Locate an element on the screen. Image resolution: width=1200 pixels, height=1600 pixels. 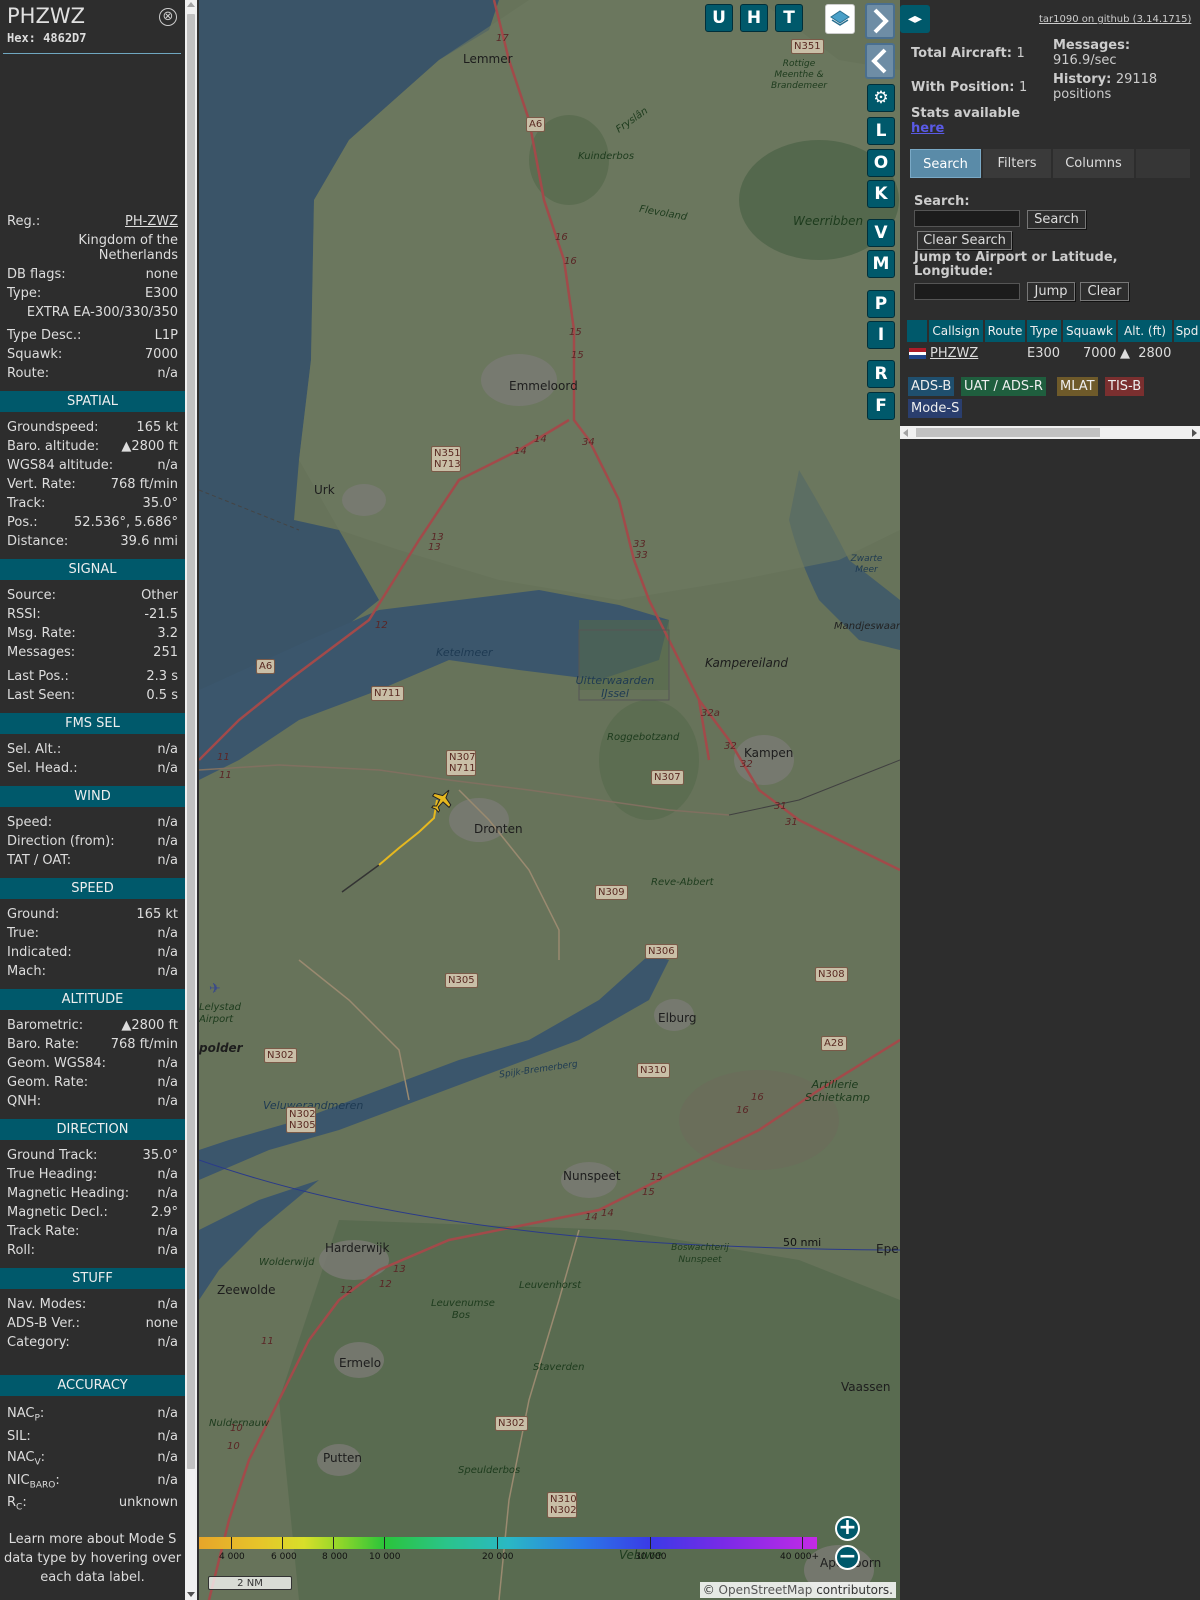
scroll-down-icon is located at coordinates (191, 1594).